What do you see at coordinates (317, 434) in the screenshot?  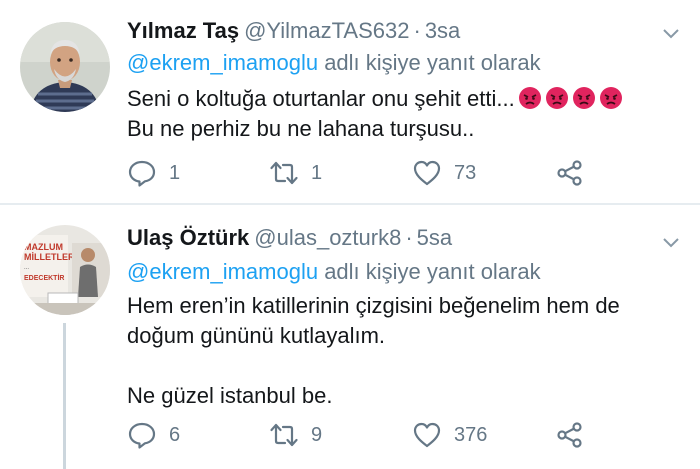 I see `retweet-count: 9` at bounding box center [317, 434].